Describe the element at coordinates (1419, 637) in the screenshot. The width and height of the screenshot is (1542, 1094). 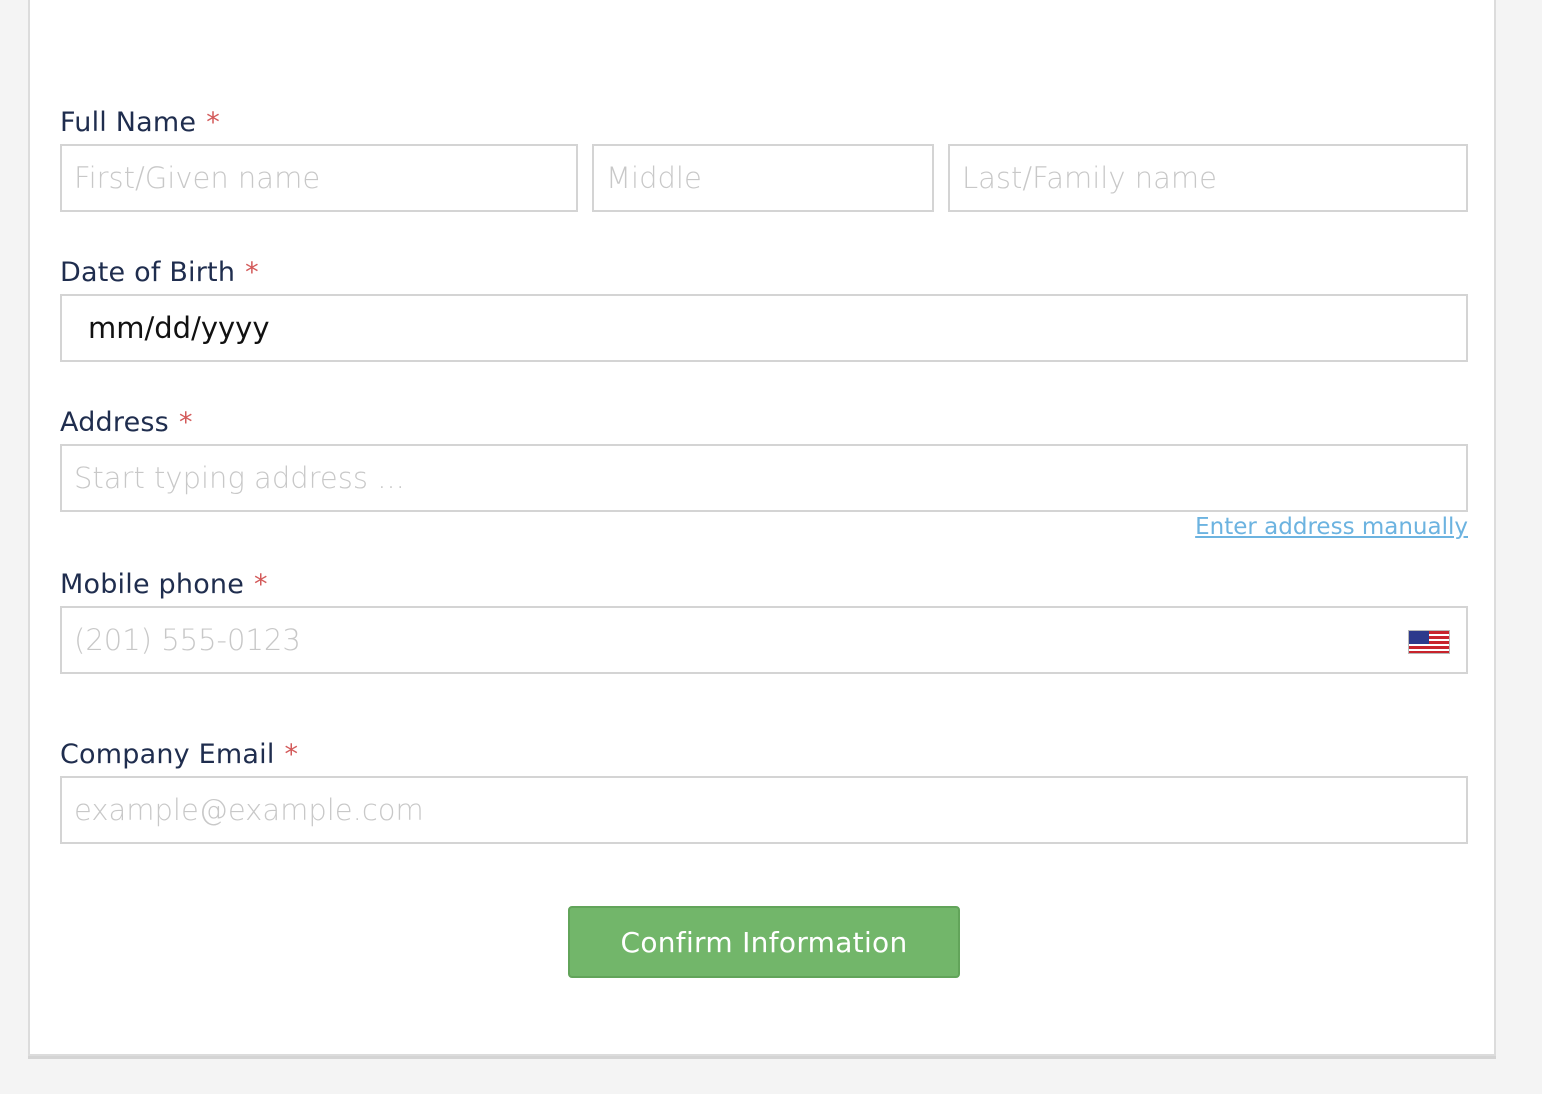
I see `flag-canton` at that location.